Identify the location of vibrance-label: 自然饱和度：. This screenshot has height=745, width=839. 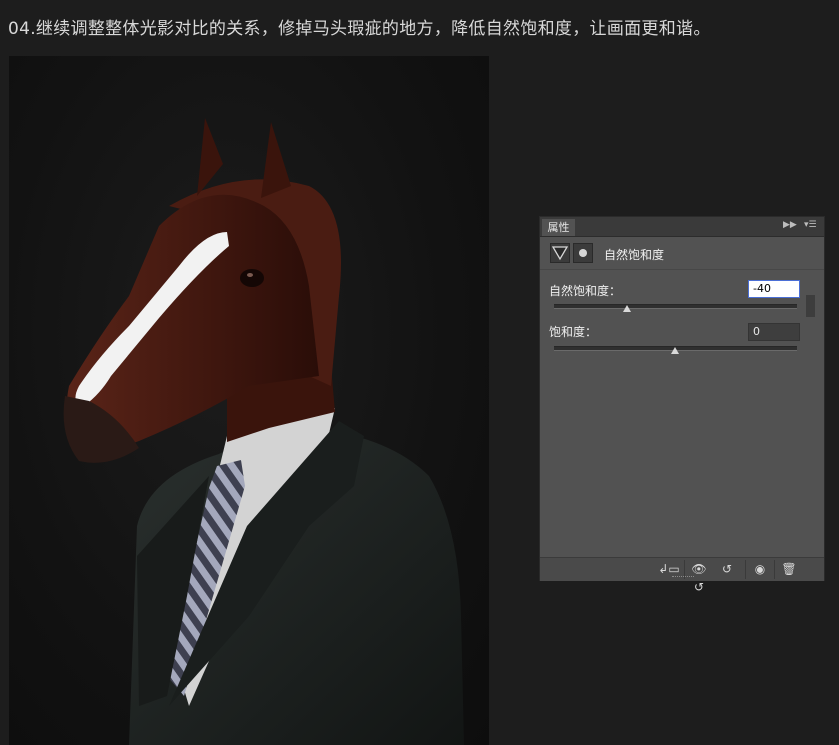
(585, 291).